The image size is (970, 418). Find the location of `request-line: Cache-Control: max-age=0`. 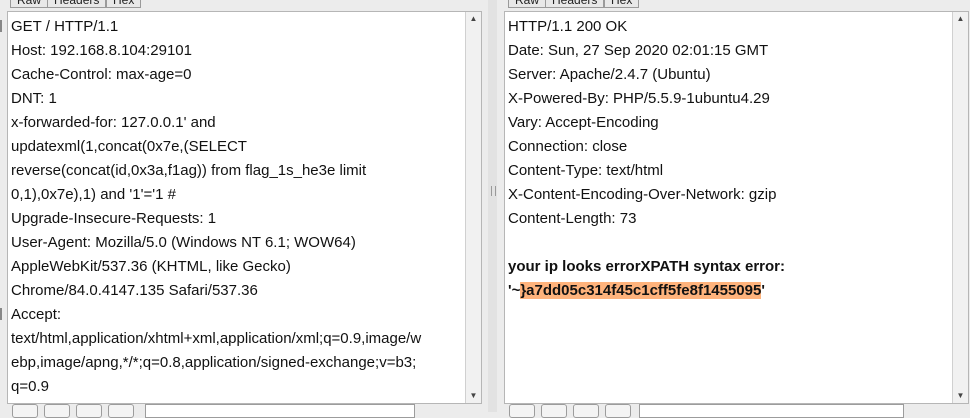

request-line: Cache-Control: max-age=0 is located at coordinates (101, 74).